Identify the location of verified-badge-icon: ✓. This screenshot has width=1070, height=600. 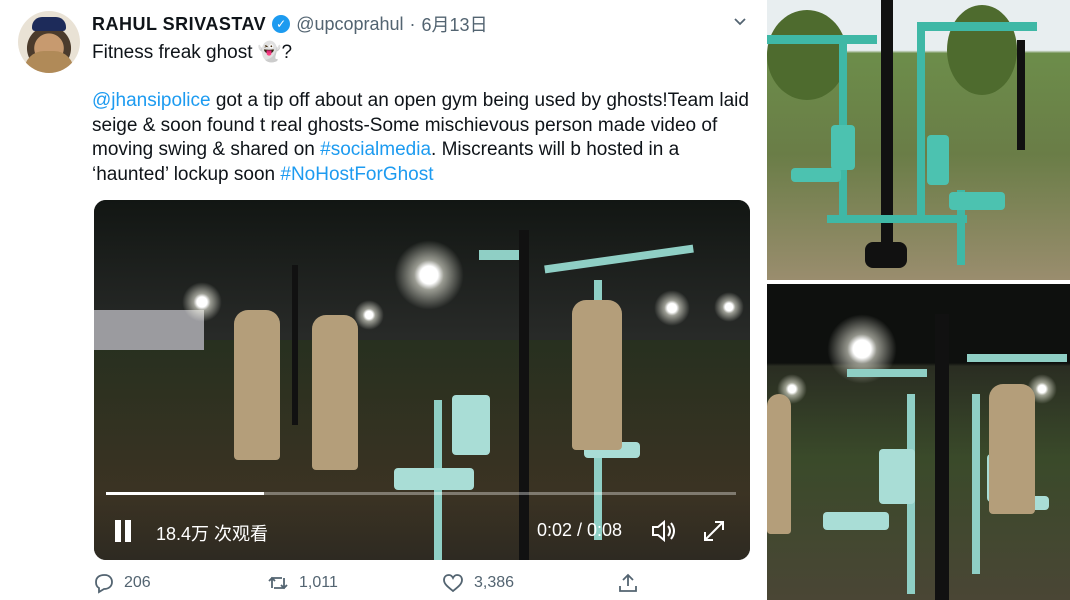
(281, 24).